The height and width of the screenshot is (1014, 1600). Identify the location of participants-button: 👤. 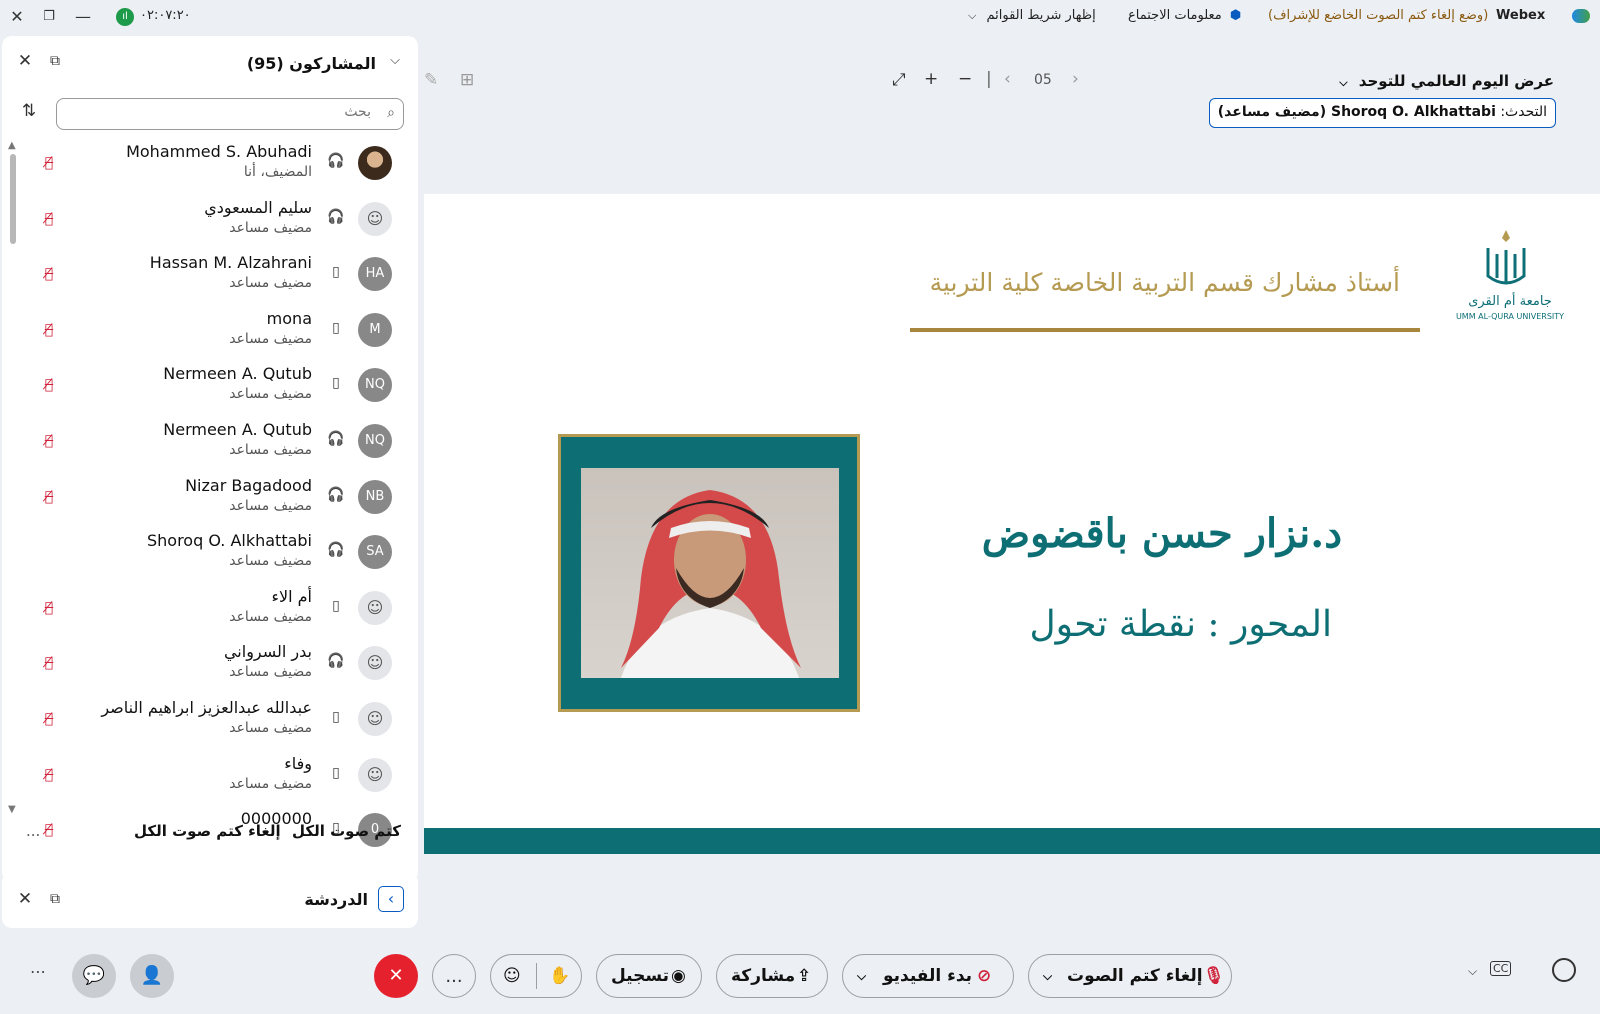
(152, 976).